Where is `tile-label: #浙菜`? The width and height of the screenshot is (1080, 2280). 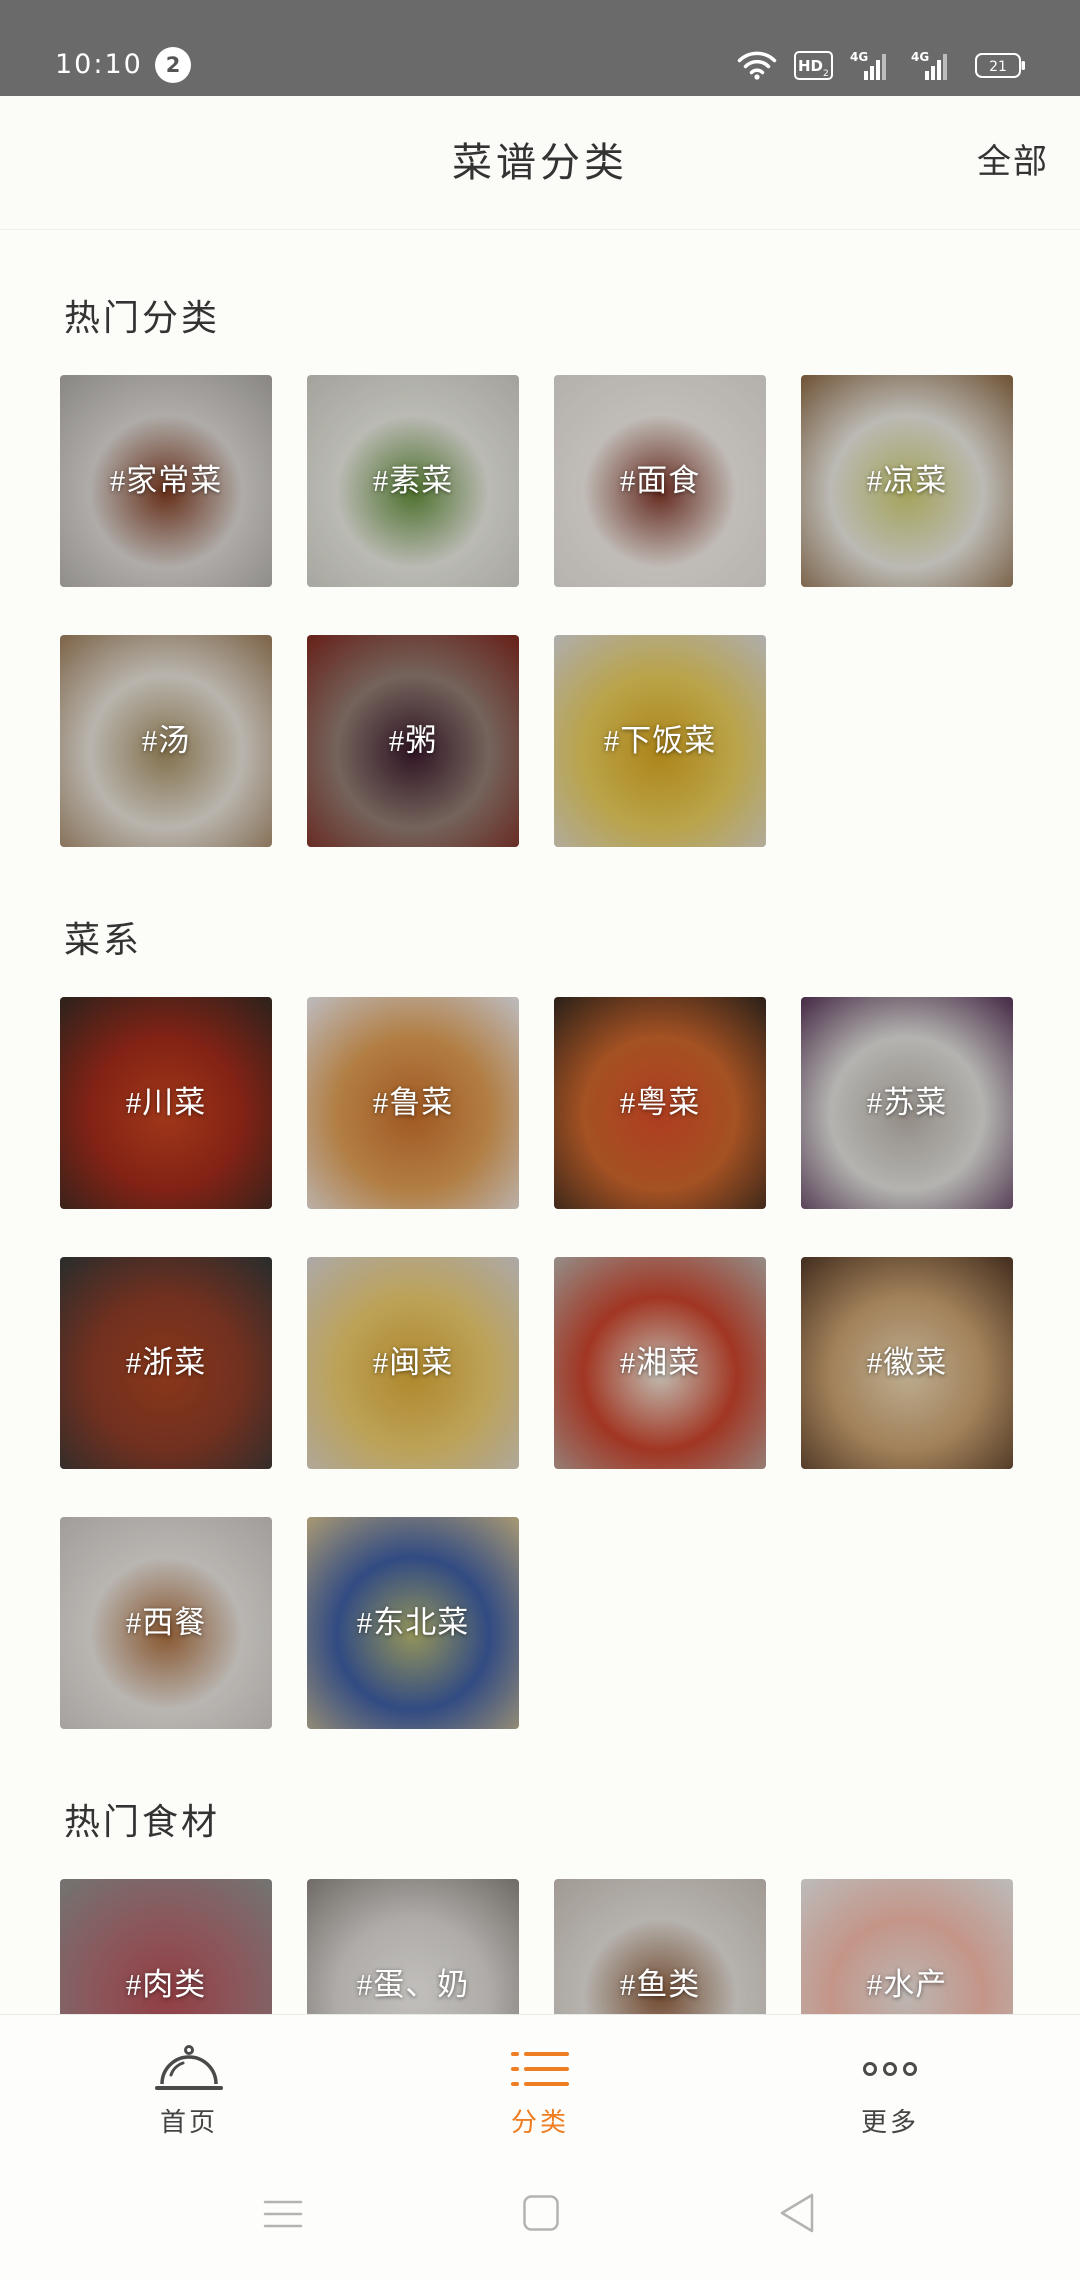 tile-label: #浙菜 is located at coordinates (166, 1362).